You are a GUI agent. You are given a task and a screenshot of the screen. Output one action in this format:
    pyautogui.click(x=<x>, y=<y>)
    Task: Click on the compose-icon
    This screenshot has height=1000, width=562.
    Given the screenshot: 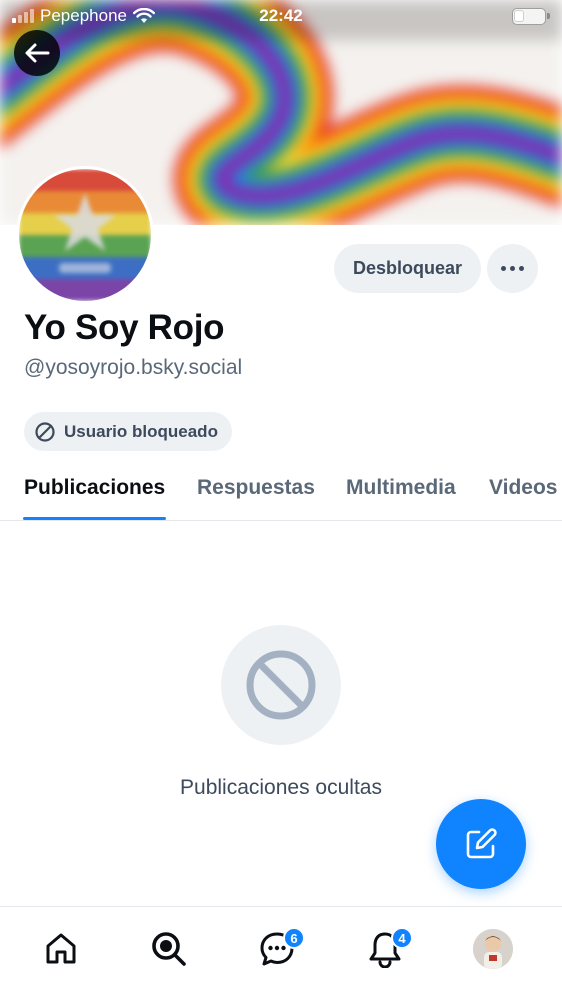 What is the action you would take?
    pyautogui.click(x=481, y=843)
    